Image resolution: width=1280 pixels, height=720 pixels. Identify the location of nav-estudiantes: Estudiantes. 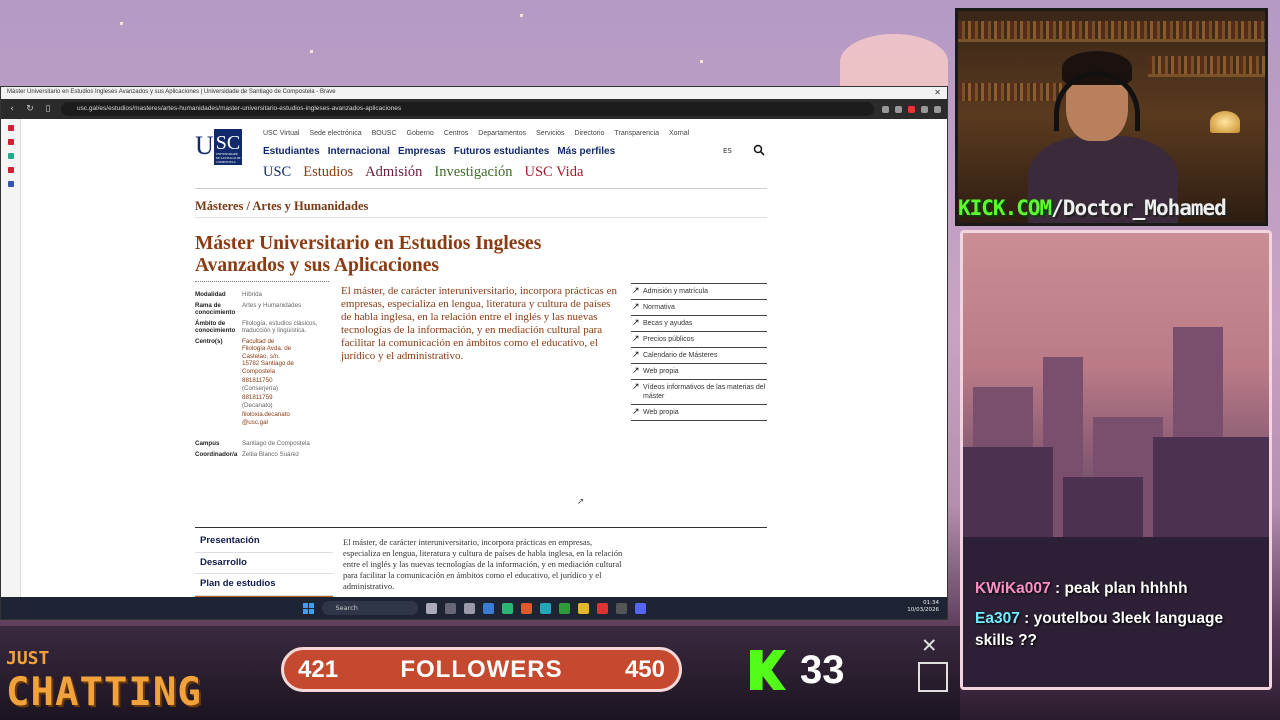
(291, 151).